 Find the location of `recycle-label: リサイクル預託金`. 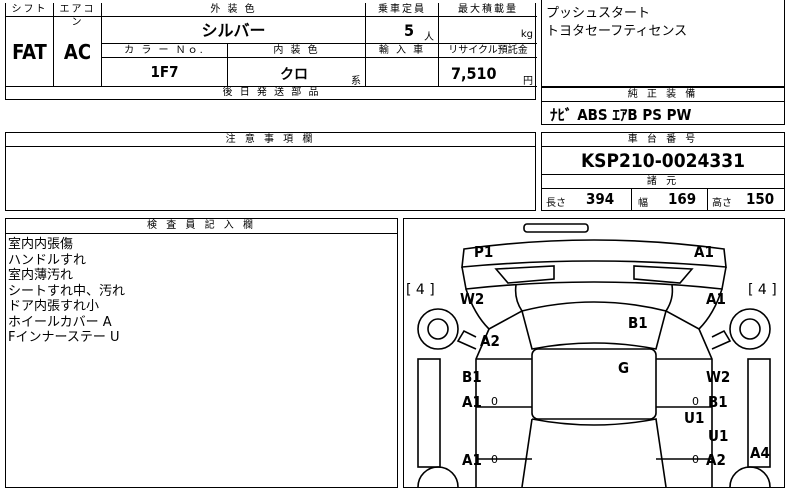

recycle-label: リサイクル預託金 is located at coordinates (488, 51).